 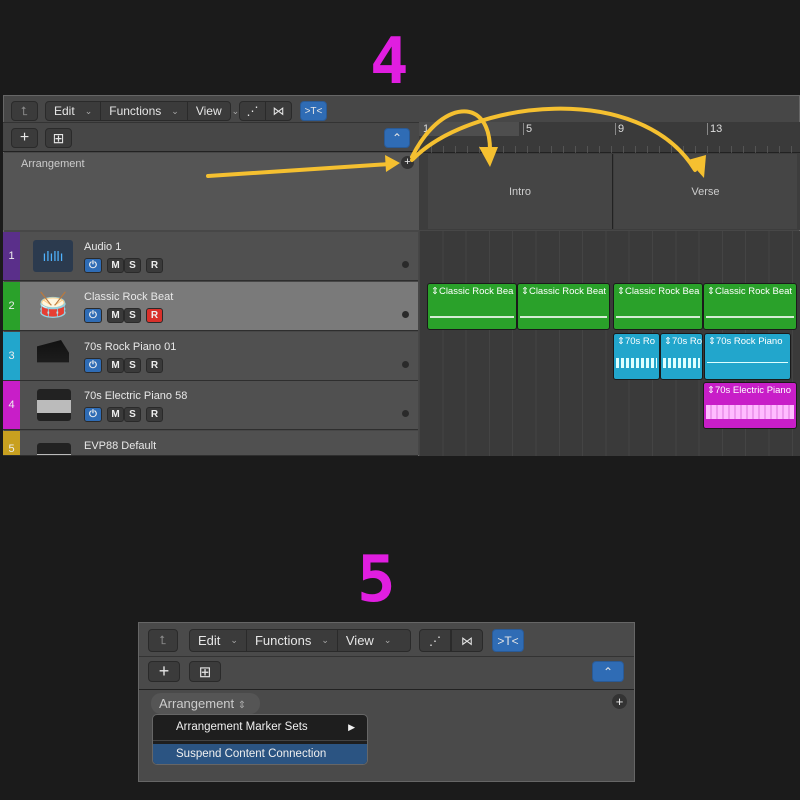 What do you see at coordinates (197, 703) in the screenshot?
I see `arrangement-label: Arrangement` at bounding box center [197, 703].